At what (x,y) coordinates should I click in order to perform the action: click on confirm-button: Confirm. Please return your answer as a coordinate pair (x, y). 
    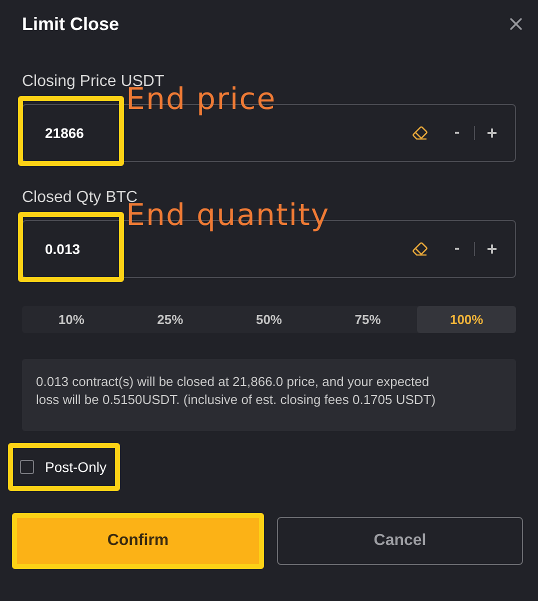
    Looking at the image, I should click on (138, 541).